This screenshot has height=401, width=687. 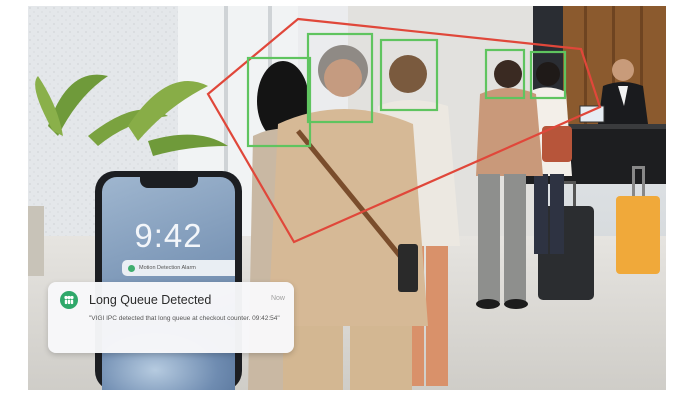 I want to click on notification-title: Long Queue Detected, so click(x=150, y=300).